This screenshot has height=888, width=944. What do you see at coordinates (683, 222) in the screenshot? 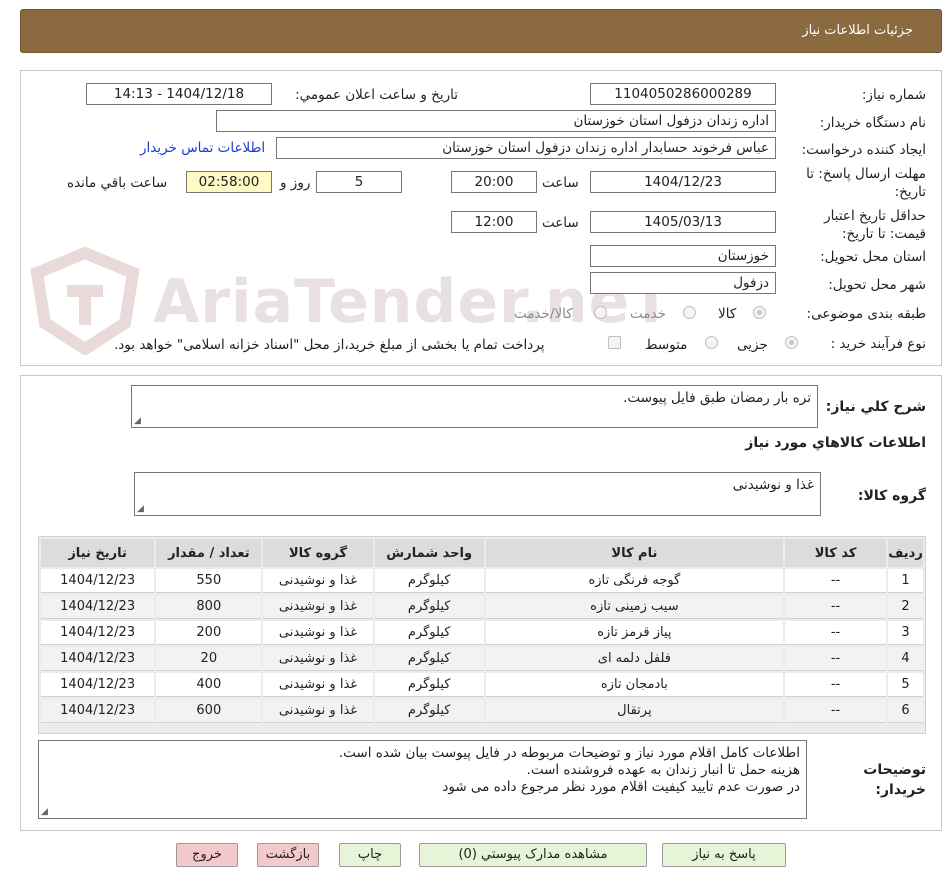
I see `validity-date-field: 1405/03/13` at bounding box center [683, 222].